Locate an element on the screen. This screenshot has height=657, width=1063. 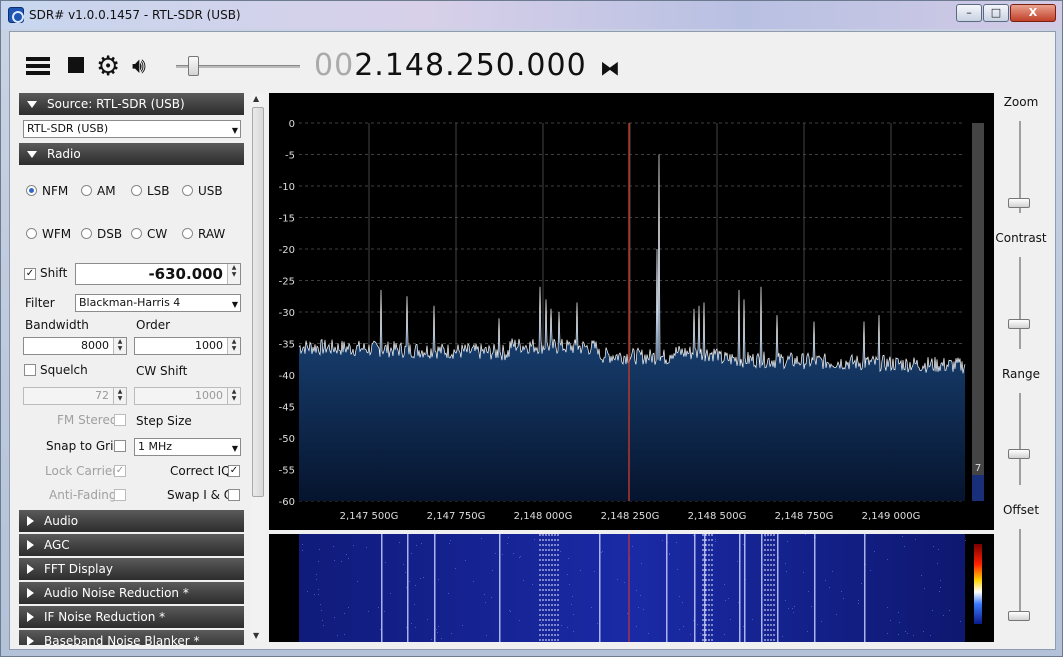
source-panel-header: Source: RTL-SDR (USB) is located at coordinates (131, 104).